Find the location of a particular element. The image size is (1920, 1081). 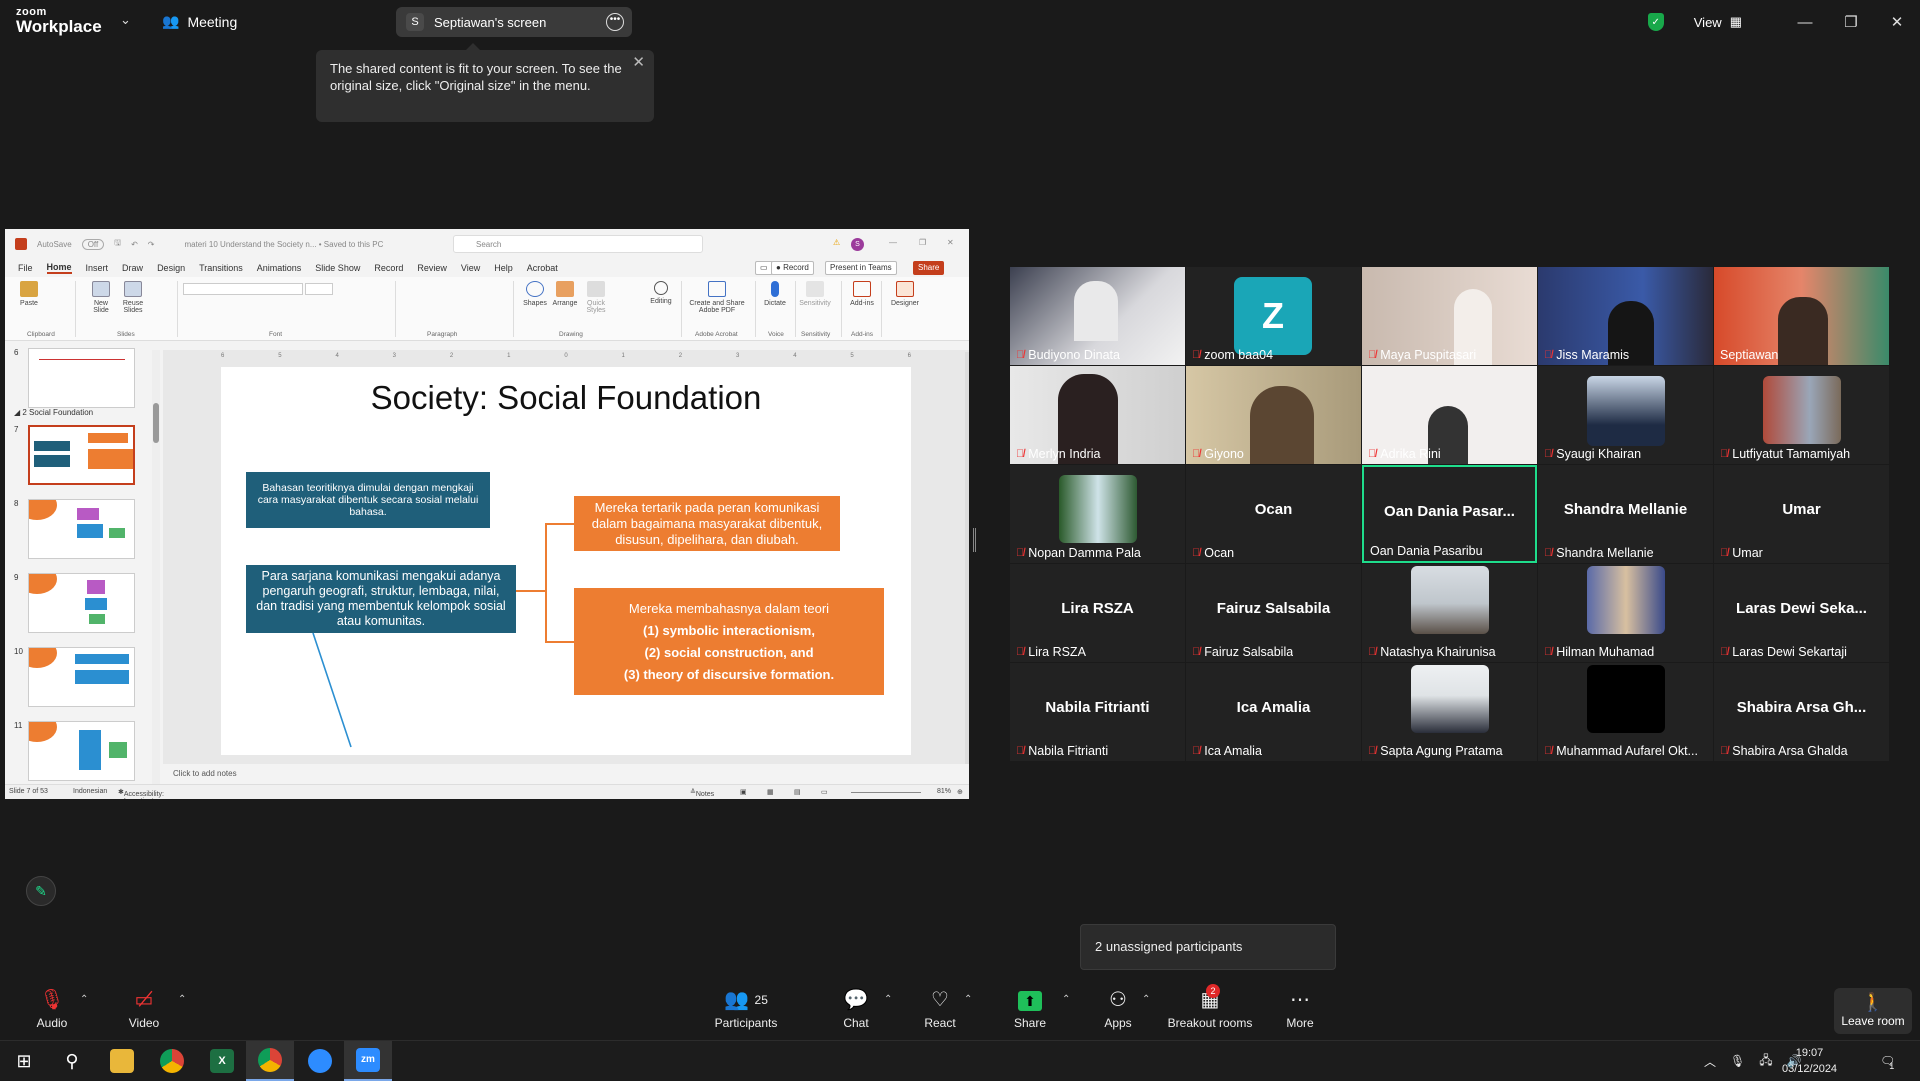

scrollbar-thumb is located at coordinates (156, 423).